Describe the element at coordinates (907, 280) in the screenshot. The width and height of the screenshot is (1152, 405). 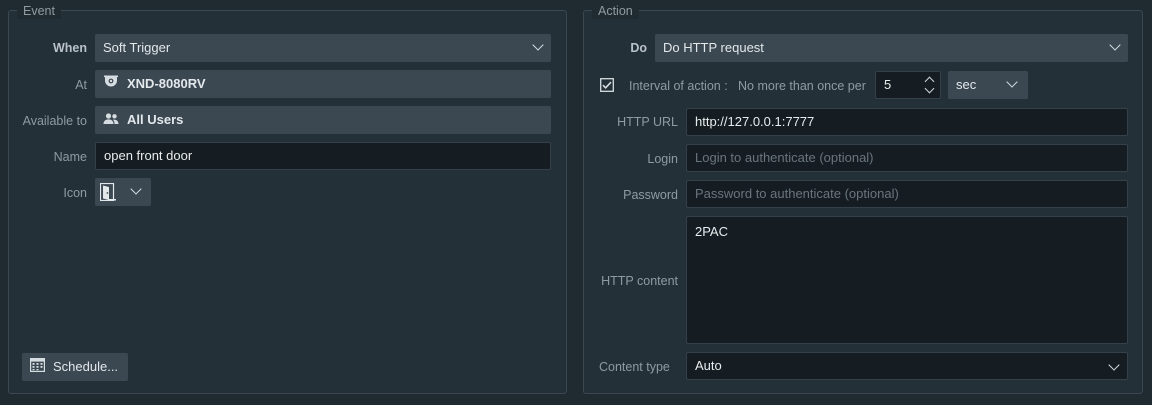
I see `http-content-textarea: 2PAC` at that location.